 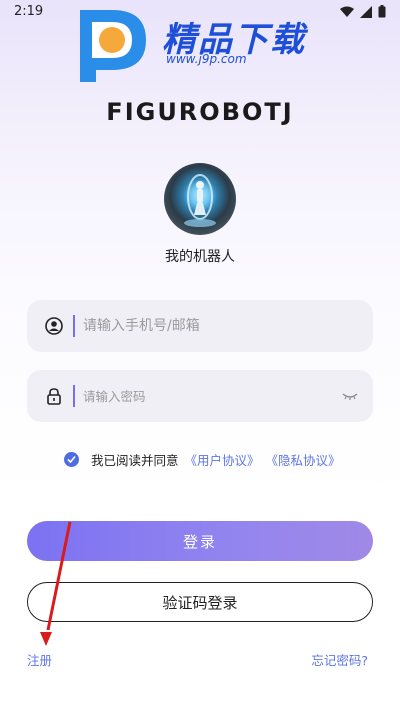 I want to click on account-field, so click(x=200, y=326).